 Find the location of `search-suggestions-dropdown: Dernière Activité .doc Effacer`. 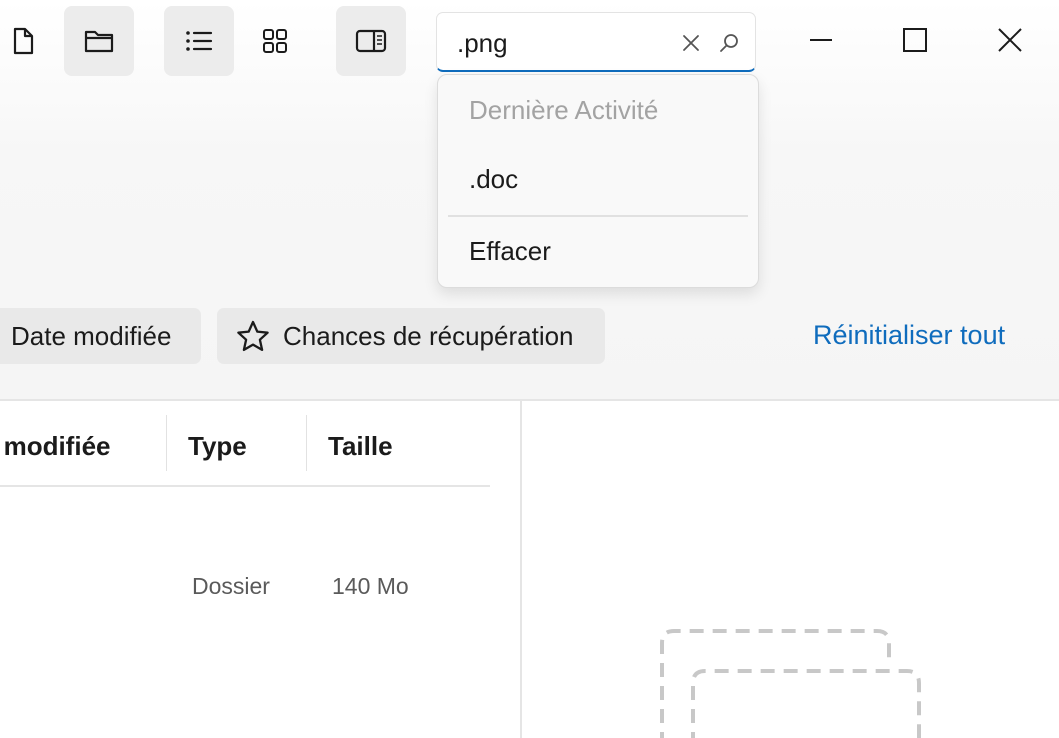

search-suggestions-dropdown: Dernière Activité .doc Effacer is located at coordinates (598, 181).